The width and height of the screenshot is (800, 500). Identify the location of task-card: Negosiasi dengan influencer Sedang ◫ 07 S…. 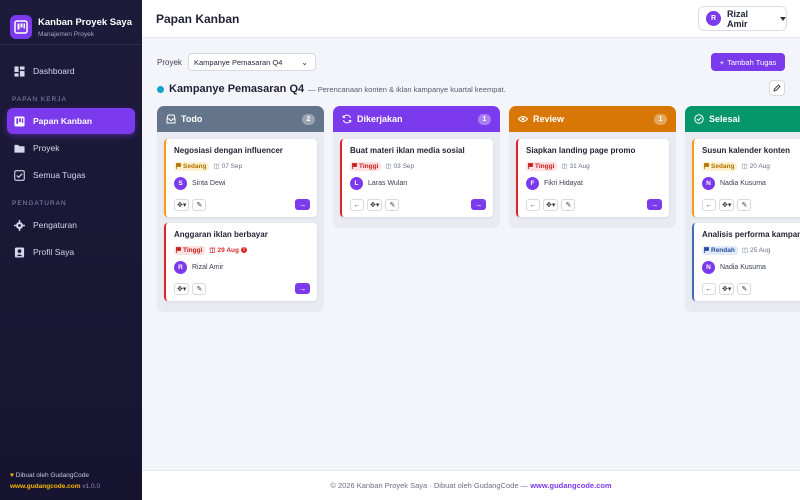
(240, 178).